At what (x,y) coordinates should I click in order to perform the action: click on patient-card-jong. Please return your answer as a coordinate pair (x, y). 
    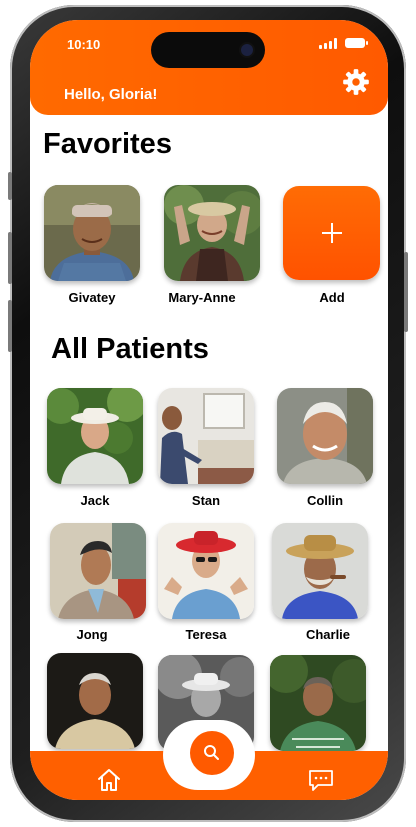
    Looking at the image, I should click on (98, 571).